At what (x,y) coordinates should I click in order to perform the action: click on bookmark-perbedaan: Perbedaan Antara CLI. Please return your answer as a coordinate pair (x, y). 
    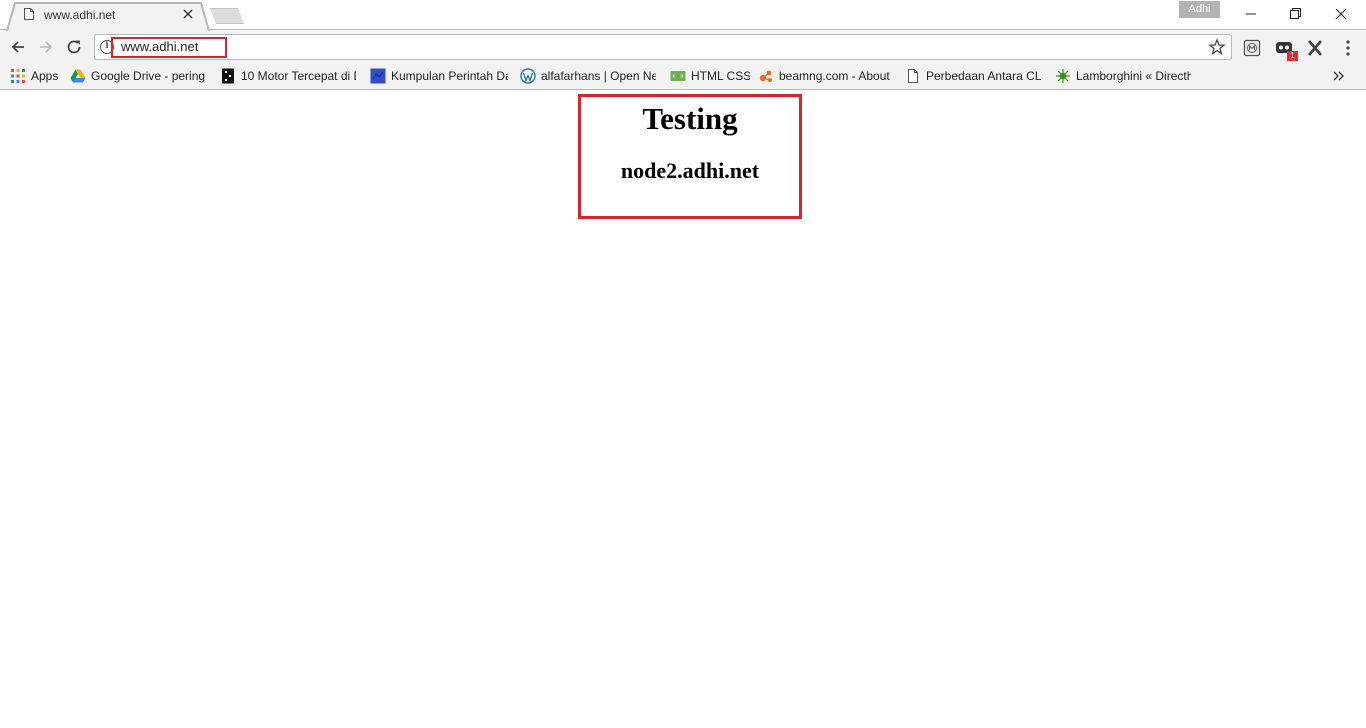
    Looking at the image, I should click on (973, 76).